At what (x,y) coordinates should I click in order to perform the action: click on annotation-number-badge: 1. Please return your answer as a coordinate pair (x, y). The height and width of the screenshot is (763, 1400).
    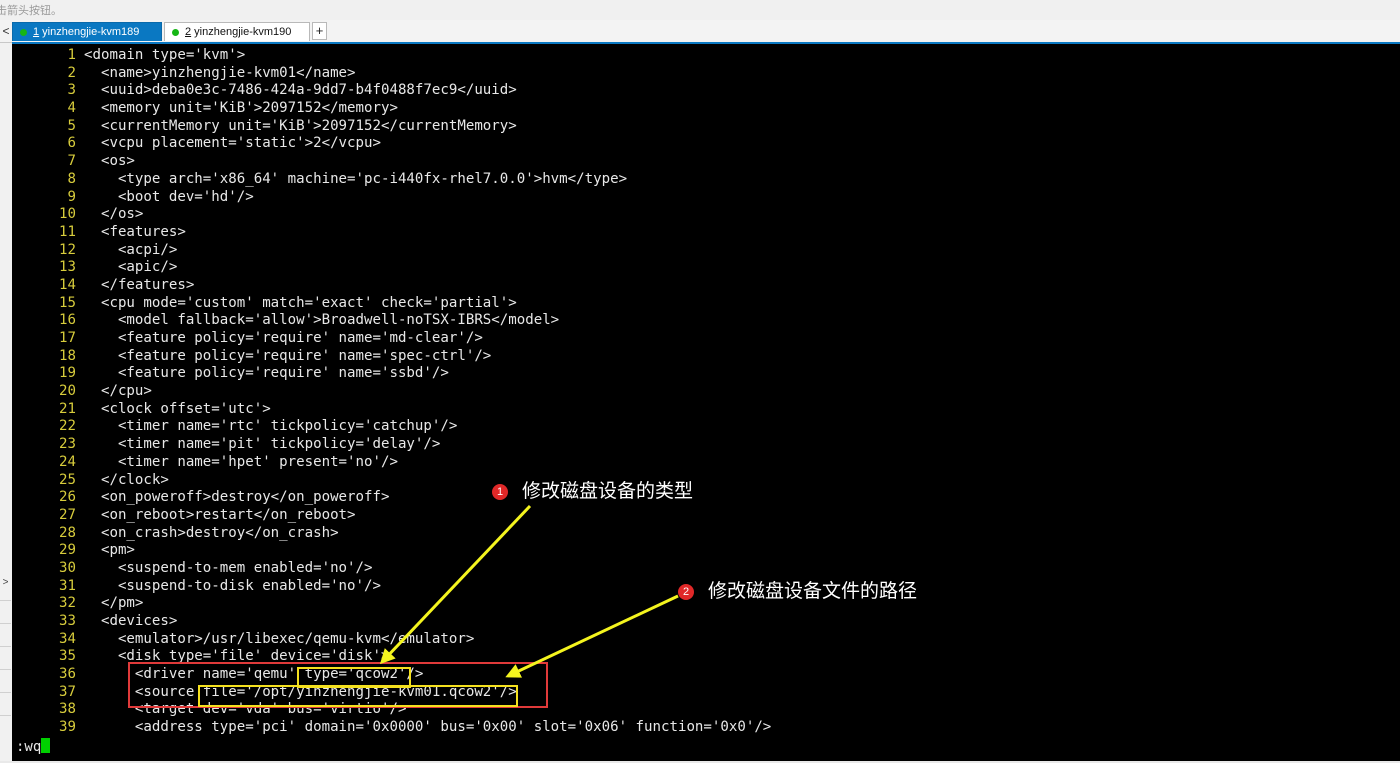
    Looking at the image, I should click on (500, 492).